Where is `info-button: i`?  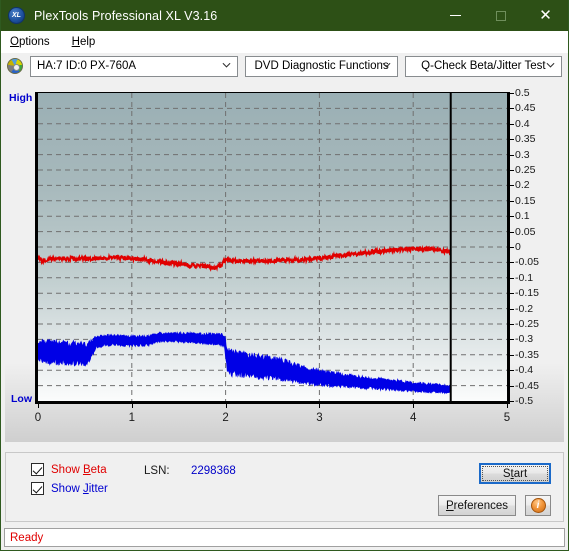
info-button: i is located at coordinates (538, 505).